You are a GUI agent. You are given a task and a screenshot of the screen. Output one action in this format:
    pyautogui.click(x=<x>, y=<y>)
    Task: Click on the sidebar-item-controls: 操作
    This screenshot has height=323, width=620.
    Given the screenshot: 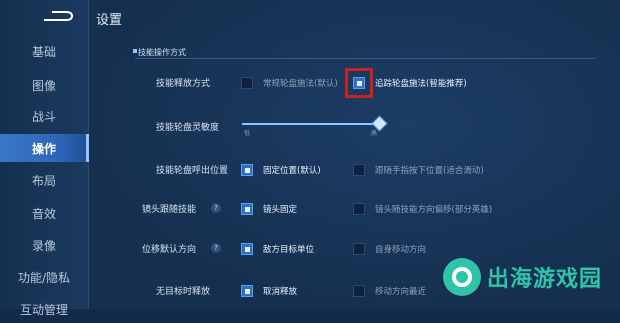 What is the action you would take?
    pyautogui.click(x=44, y=148)
    